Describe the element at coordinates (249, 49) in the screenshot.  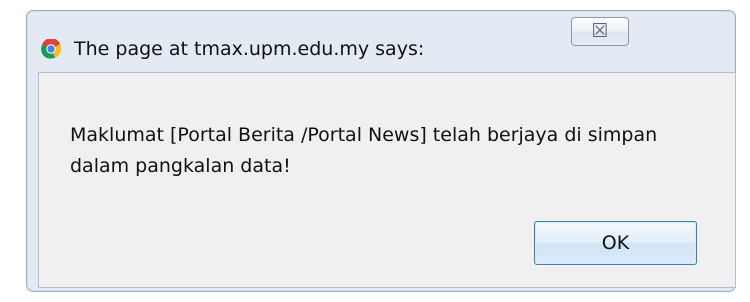
I see `dialog-title: The page at tmax.upm.edu.my says:` at that location.